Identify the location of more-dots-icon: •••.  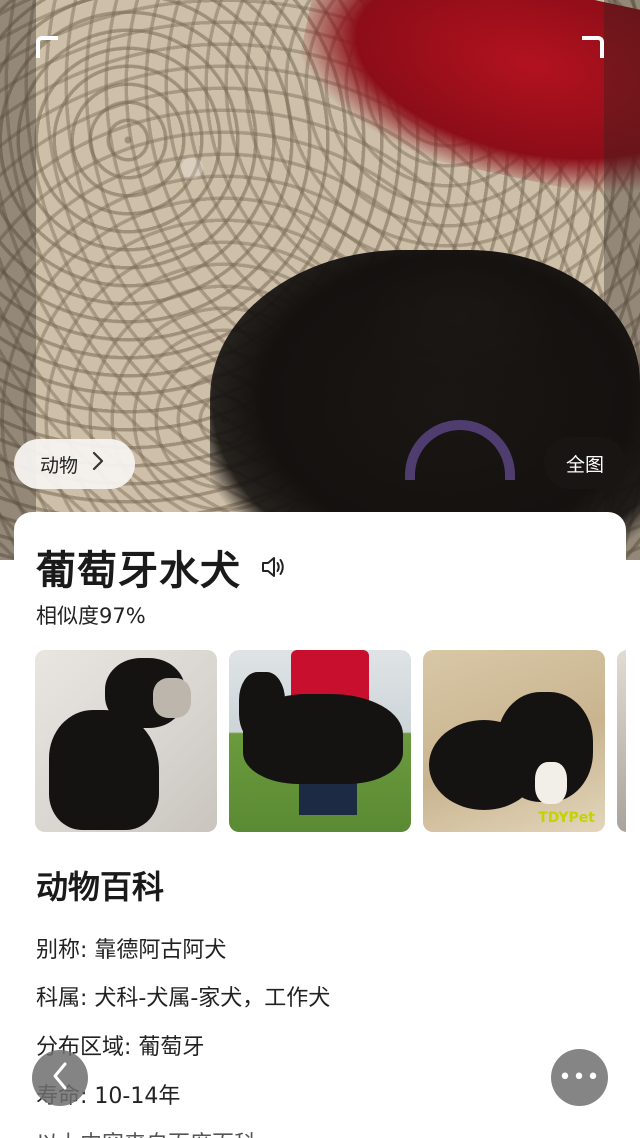
(579, 1077).